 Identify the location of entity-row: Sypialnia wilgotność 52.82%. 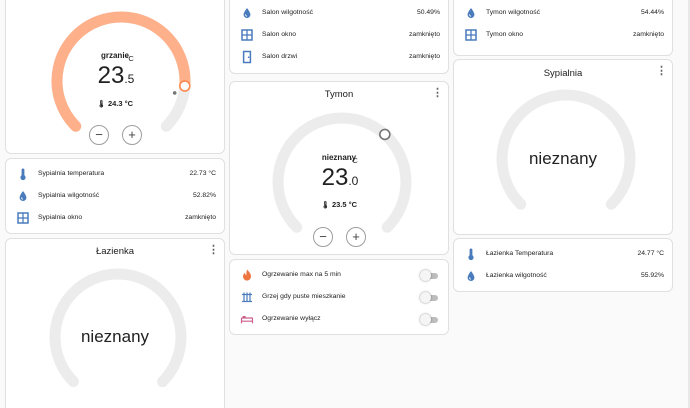
(115, 197).